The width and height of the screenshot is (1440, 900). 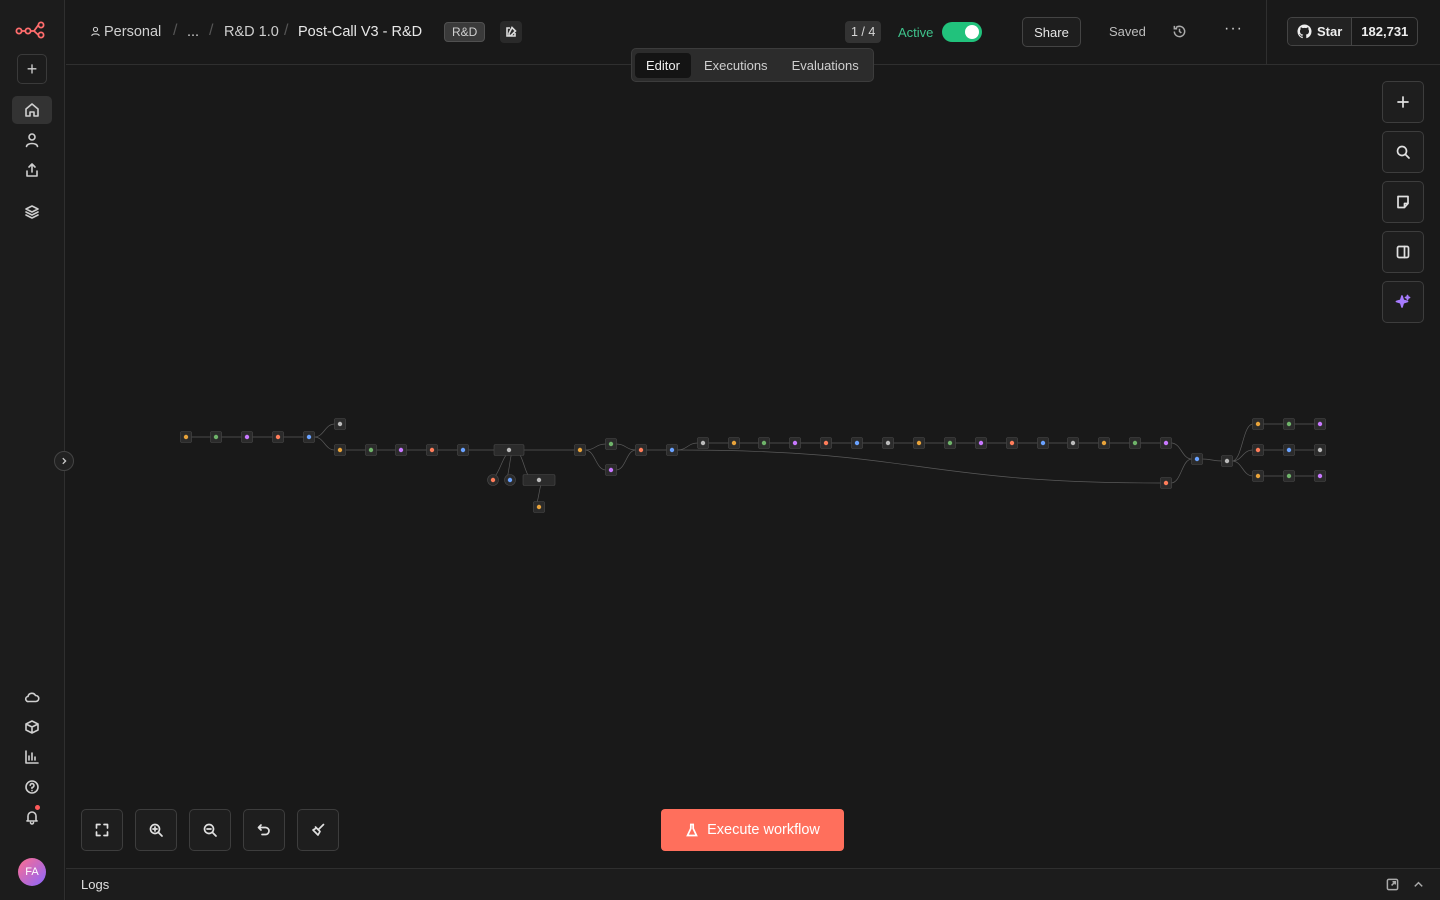 I want to click on share-icon, so click(x=32, y=170).